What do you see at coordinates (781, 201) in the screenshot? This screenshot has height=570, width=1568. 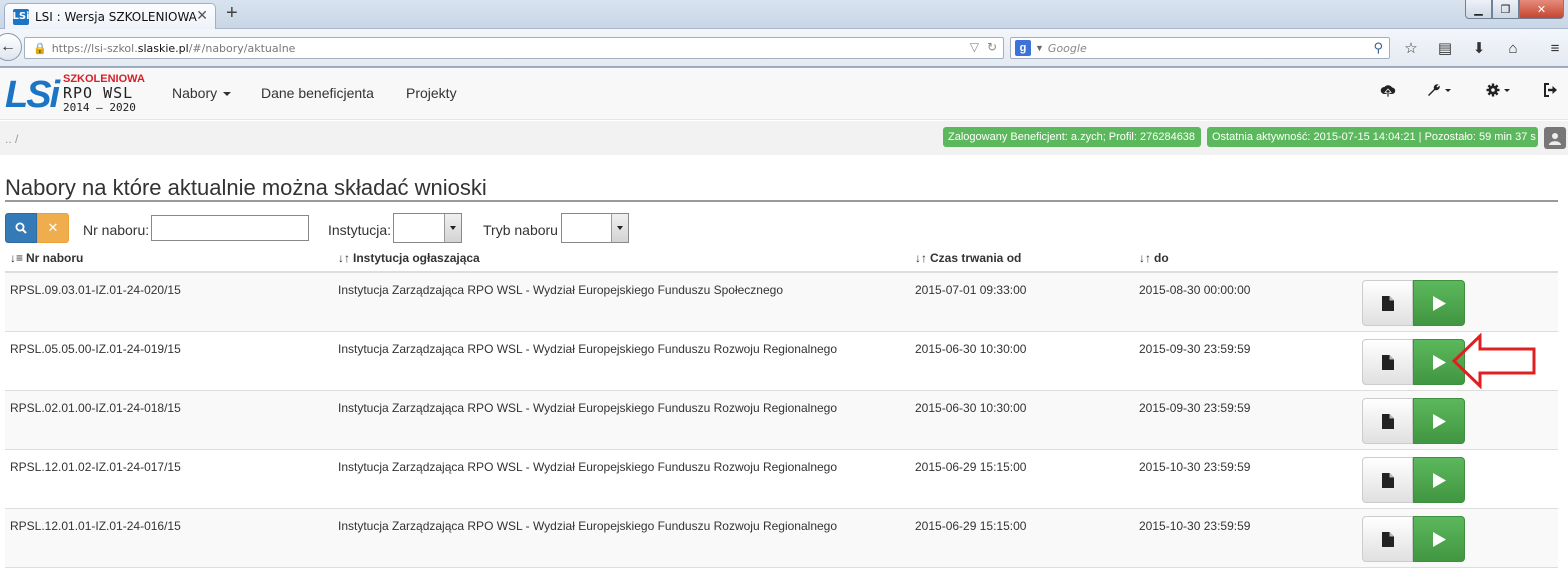 I see `title-divider` at bounding box center [781, 201].